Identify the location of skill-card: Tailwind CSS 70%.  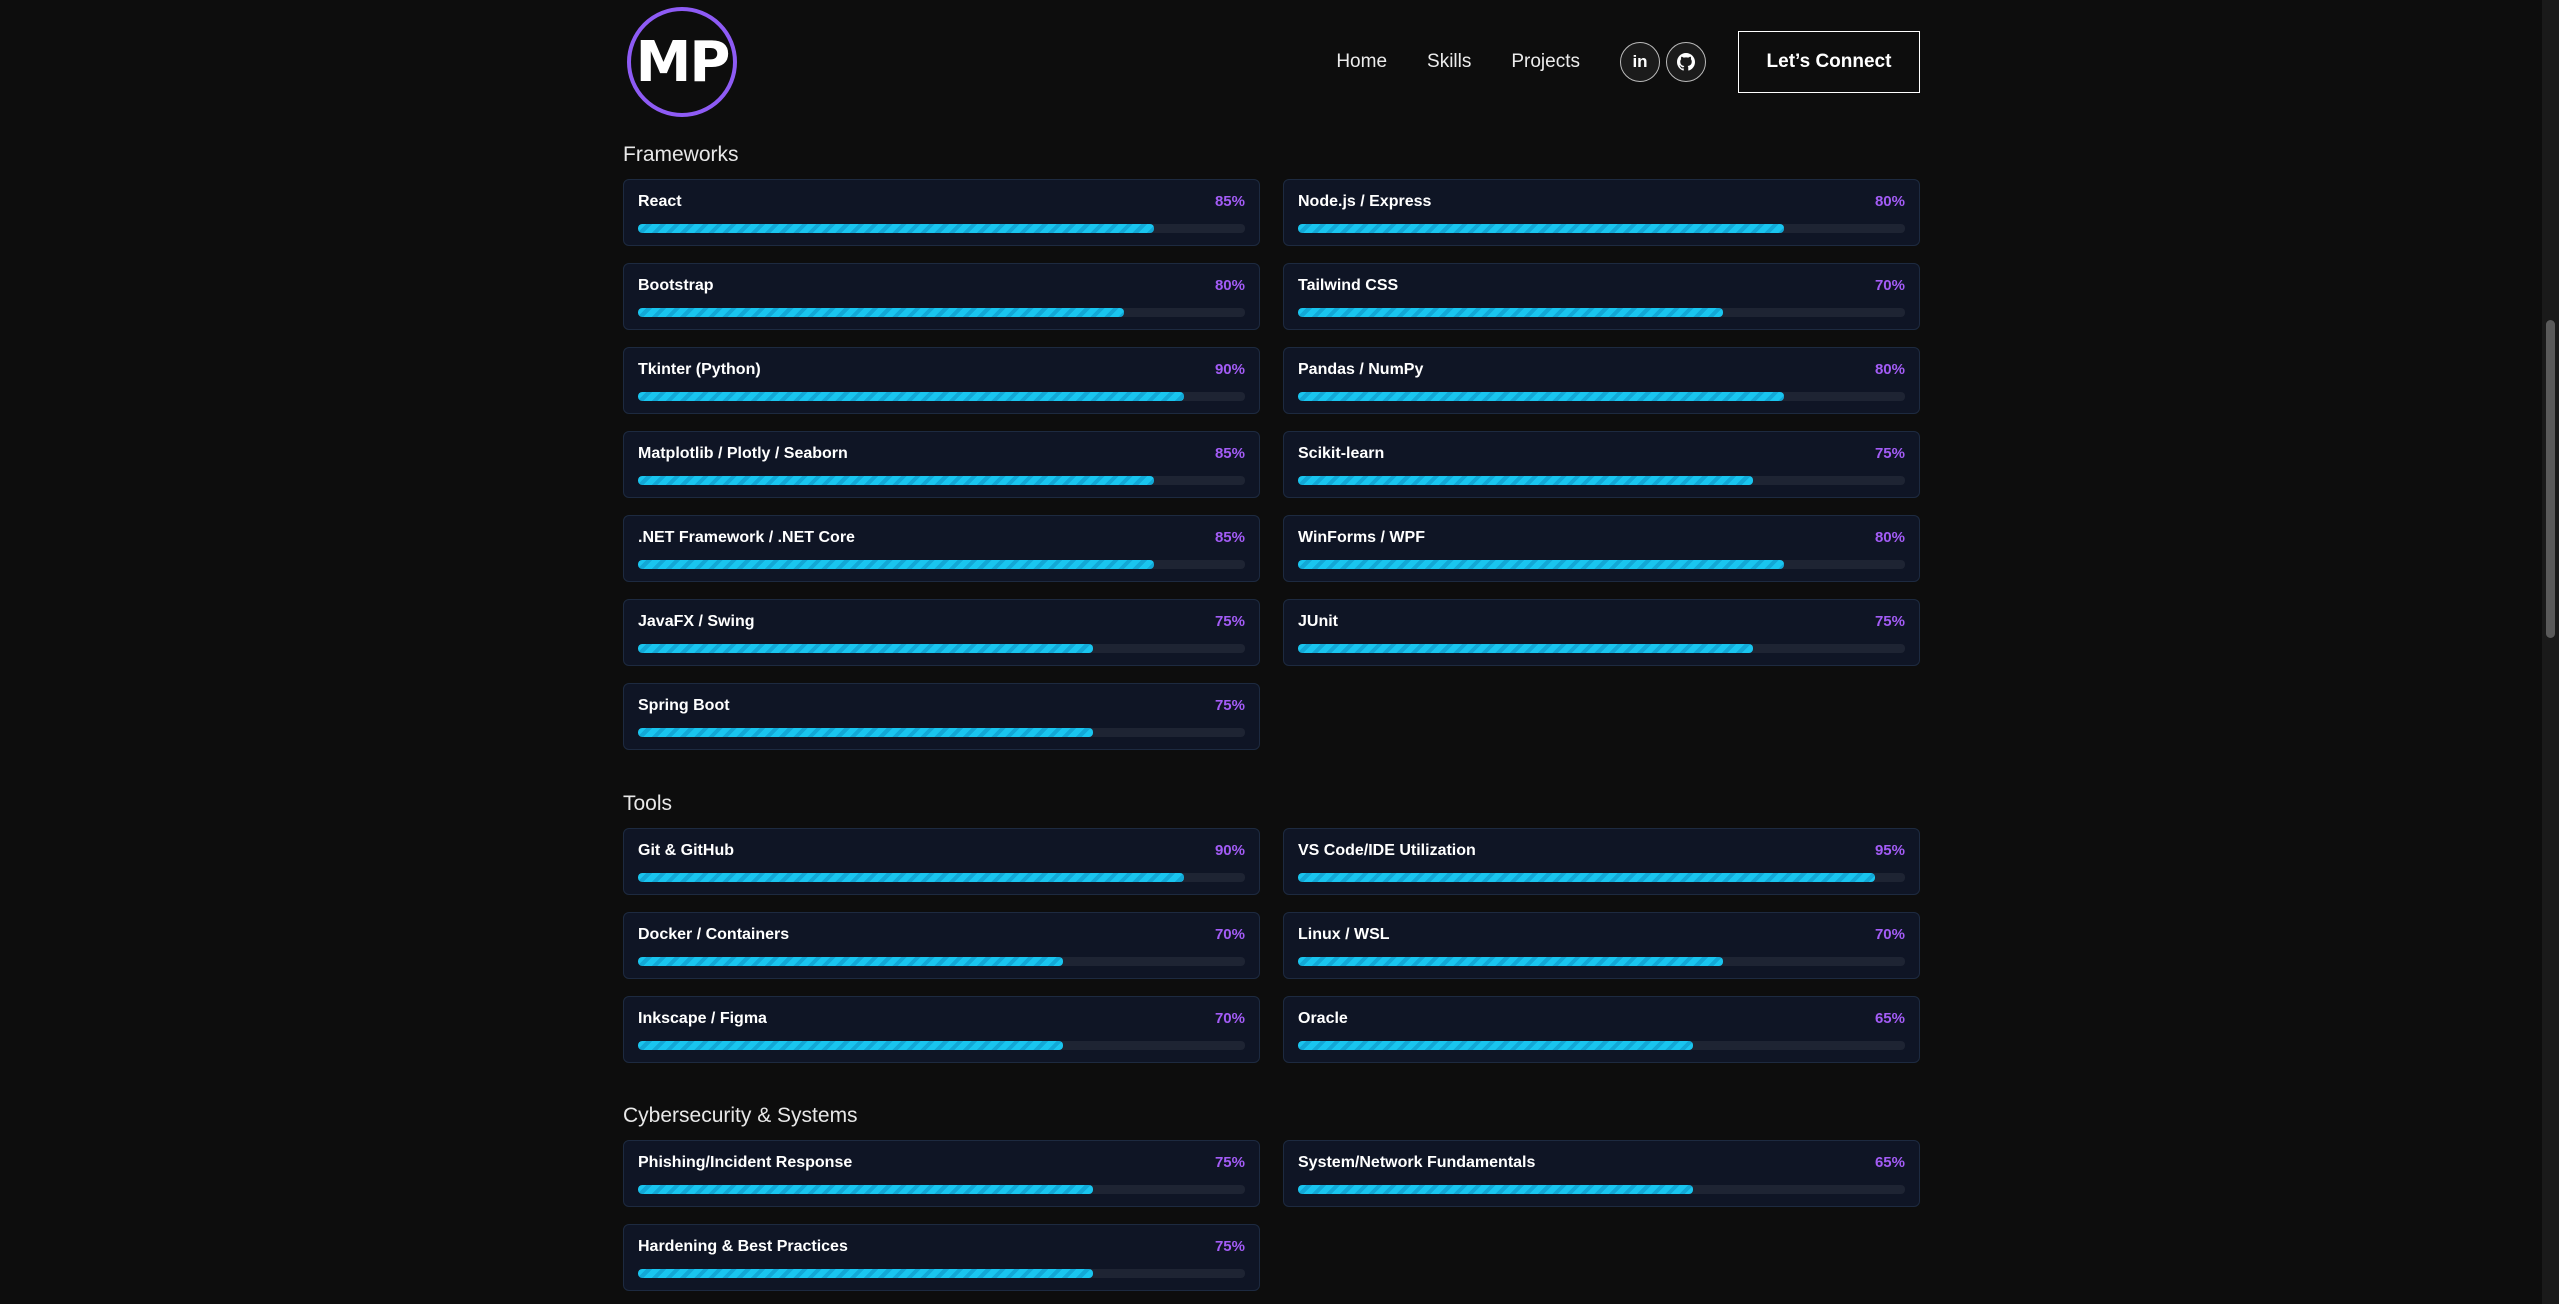
(1601, 296).